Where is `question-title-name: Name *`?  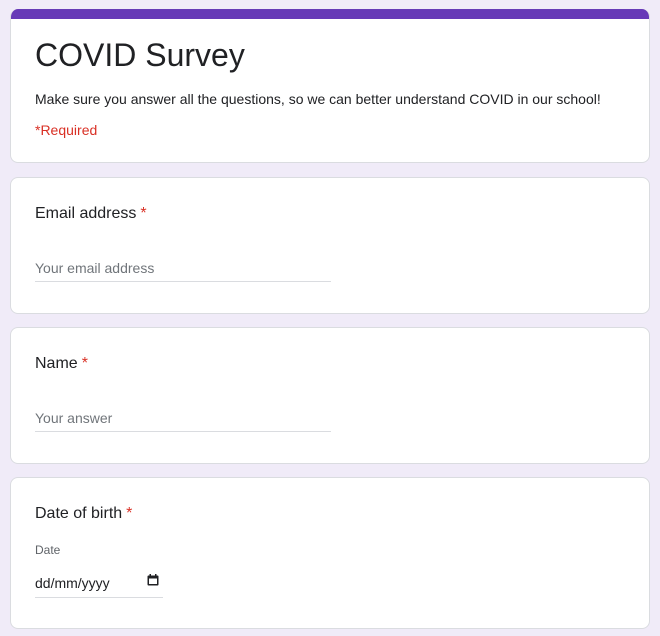 question-title-name: Name * is located at coordinates (61, 364).